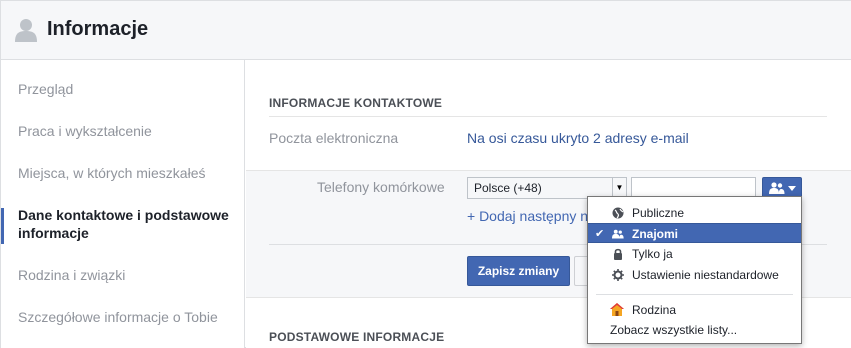 The width and height of the screenshot is (851, 348). Describe the element at coordinates (381, 187) in the screenshot. I see `phones-label: Telefony komórkowe` at that location.